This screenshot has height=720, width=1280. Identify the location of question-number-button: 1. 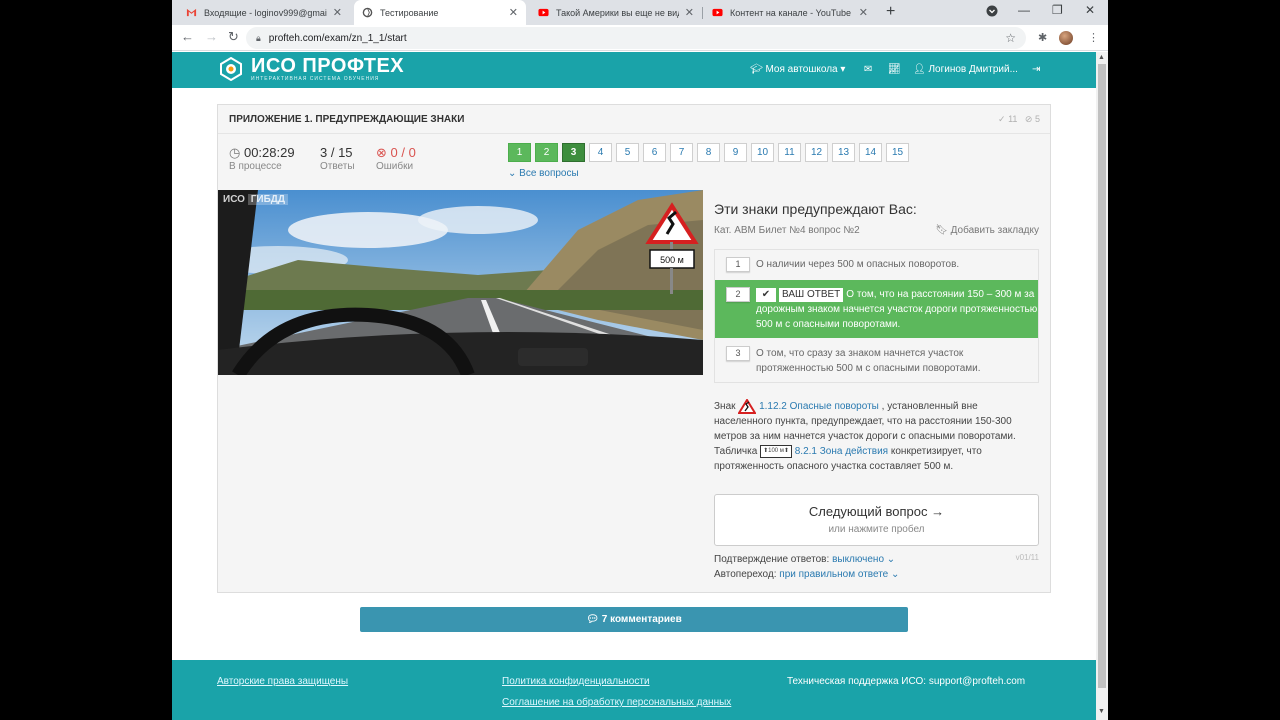
(519, 152).